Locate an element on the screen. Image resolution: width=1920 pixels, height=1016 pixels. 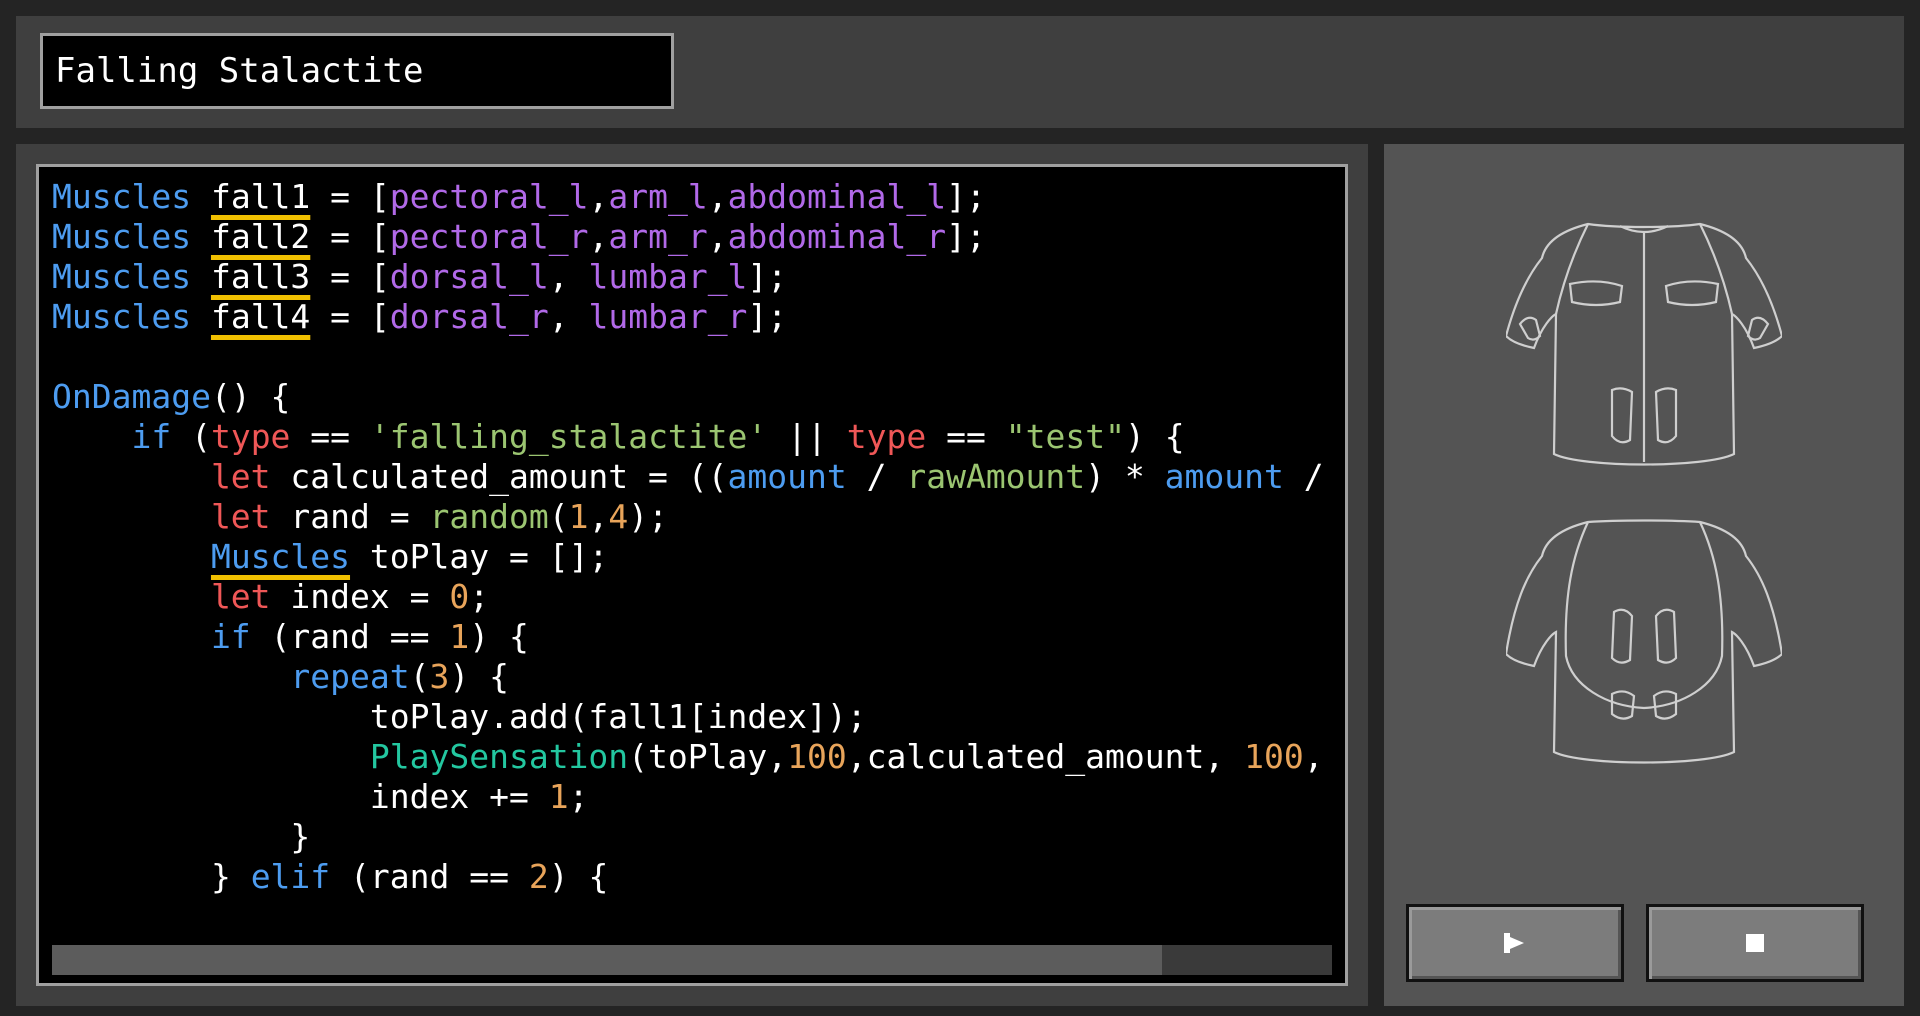
code-token: rand = is located at coordinates (360, 516).